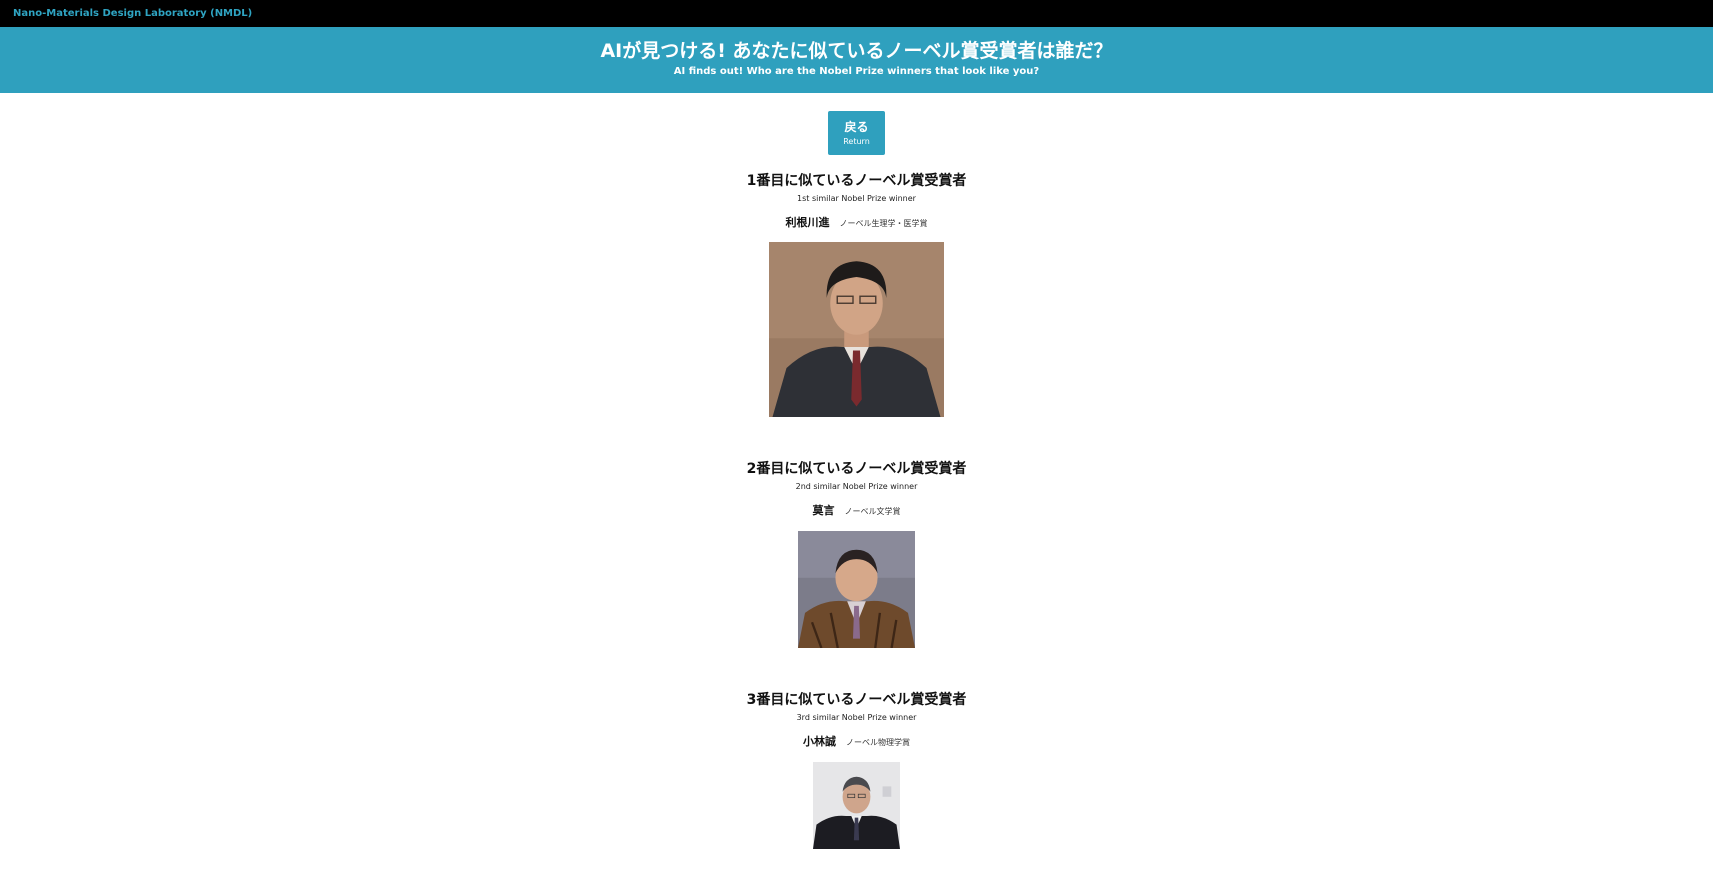 The width and height of the screenshot is (1713, 890). Describe the element at coordinates (856, 51) in the screenshot. I see `page-title: AIが見つける! あなたに似ているノーベル賞受賞者は誰だ？` at that location.